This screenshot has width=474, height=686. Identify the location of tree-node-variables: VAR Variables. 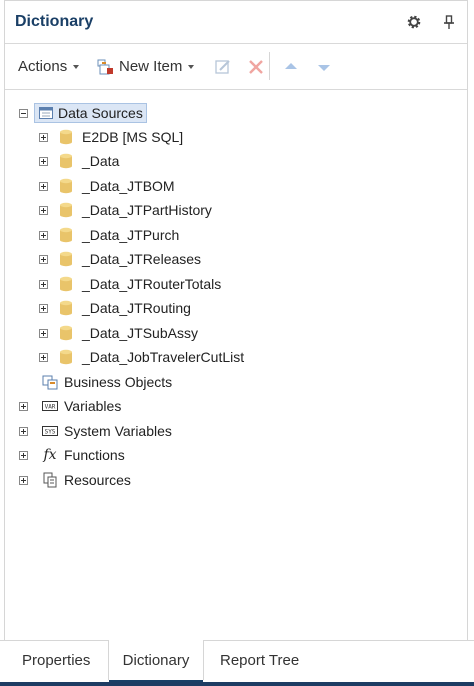
(70, 406).